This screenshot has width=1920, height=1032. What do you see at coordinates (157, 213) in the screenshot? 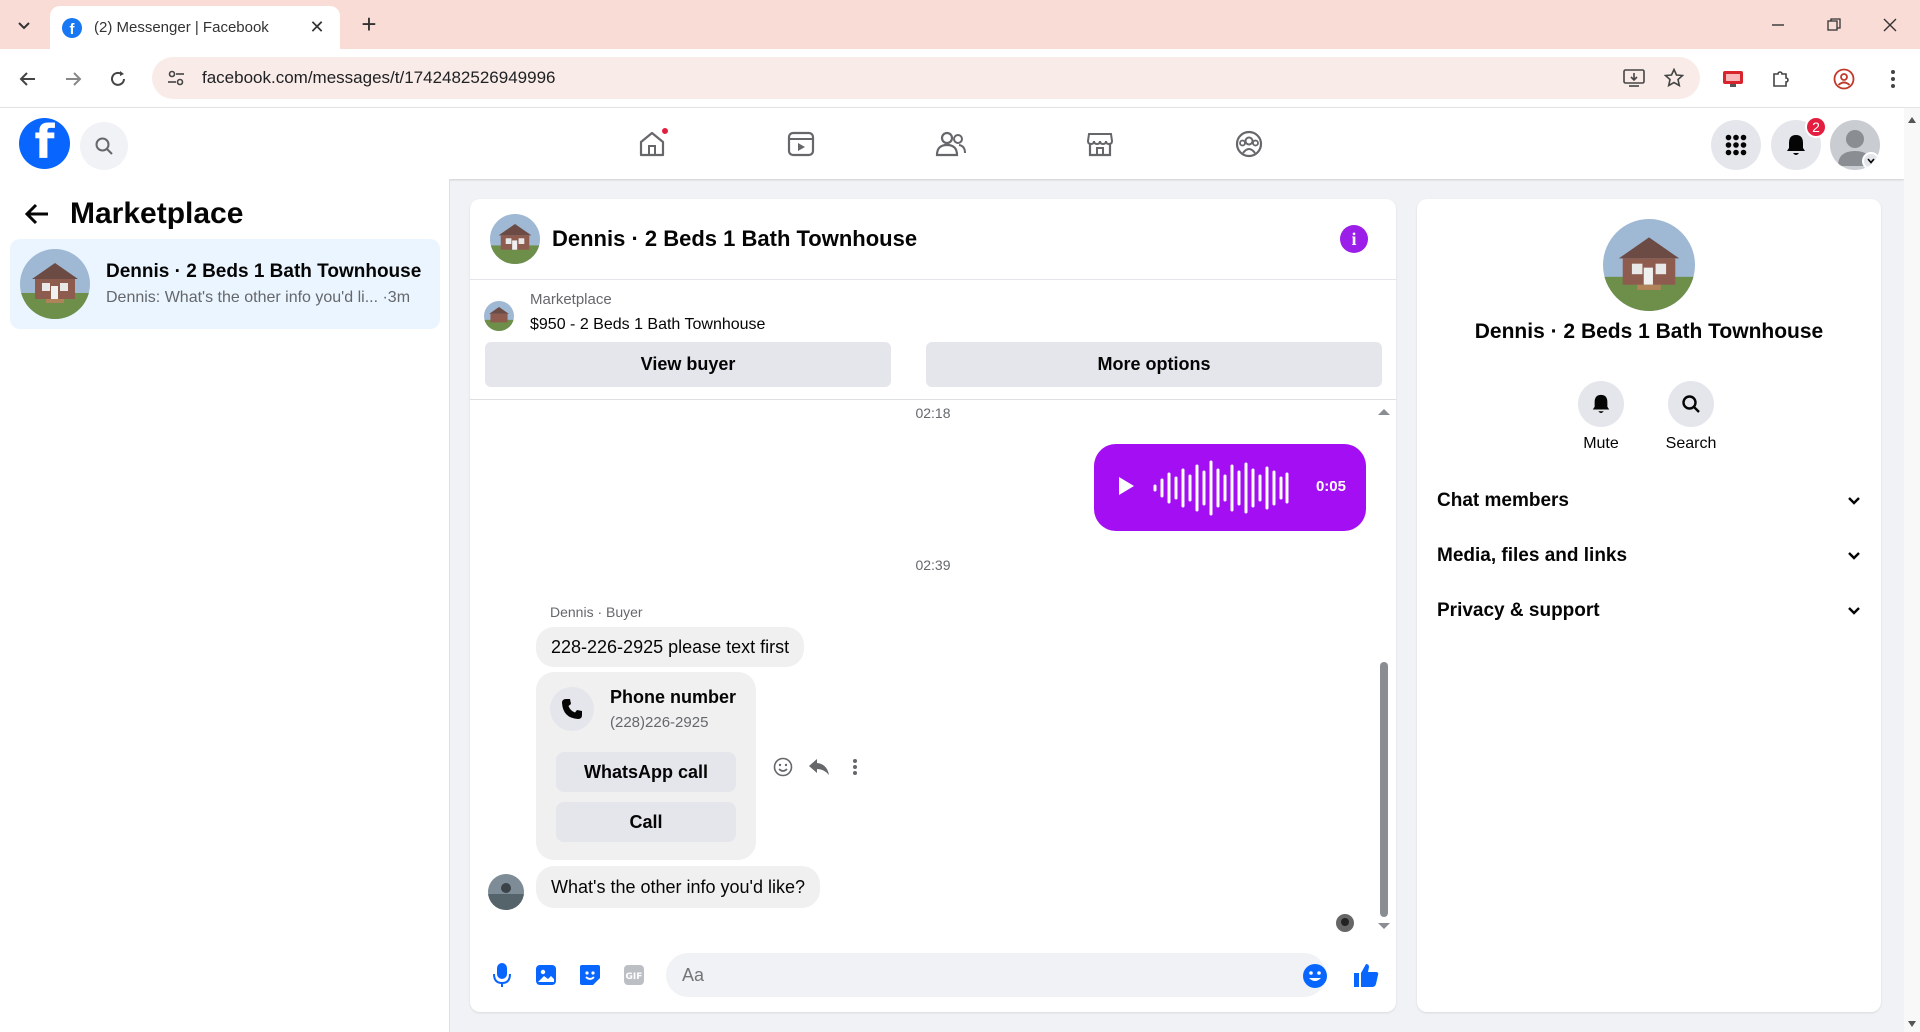
I see `panel-title: Marketplace` at bounding box center [157, 213].